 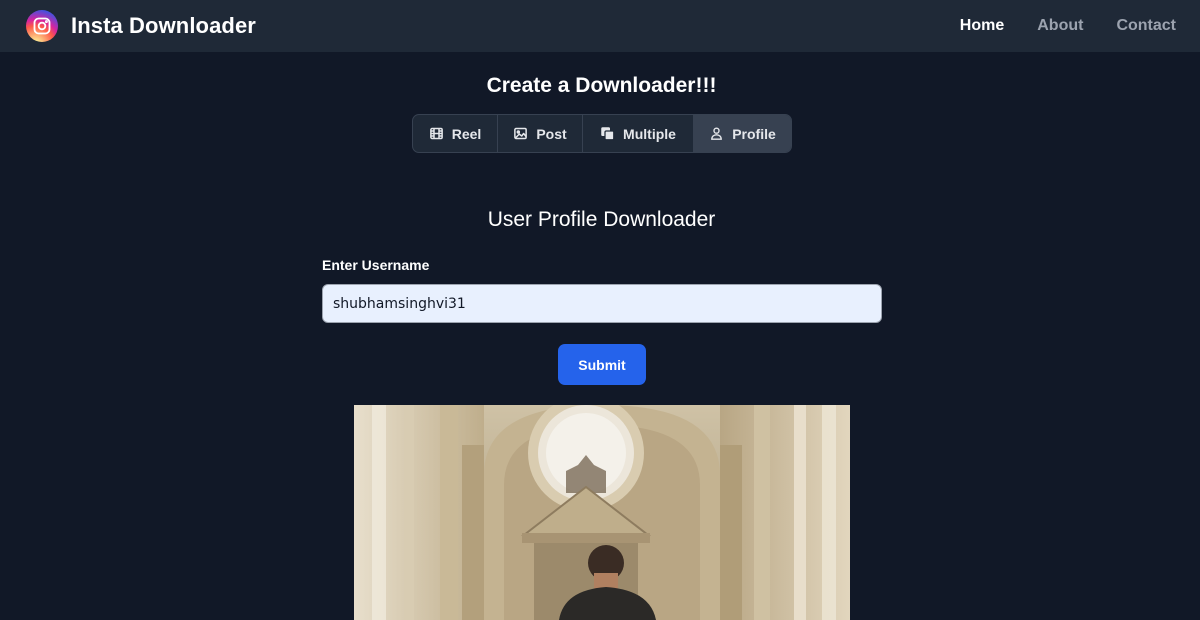 I want to click on username-input, so click(x=602, y=303).